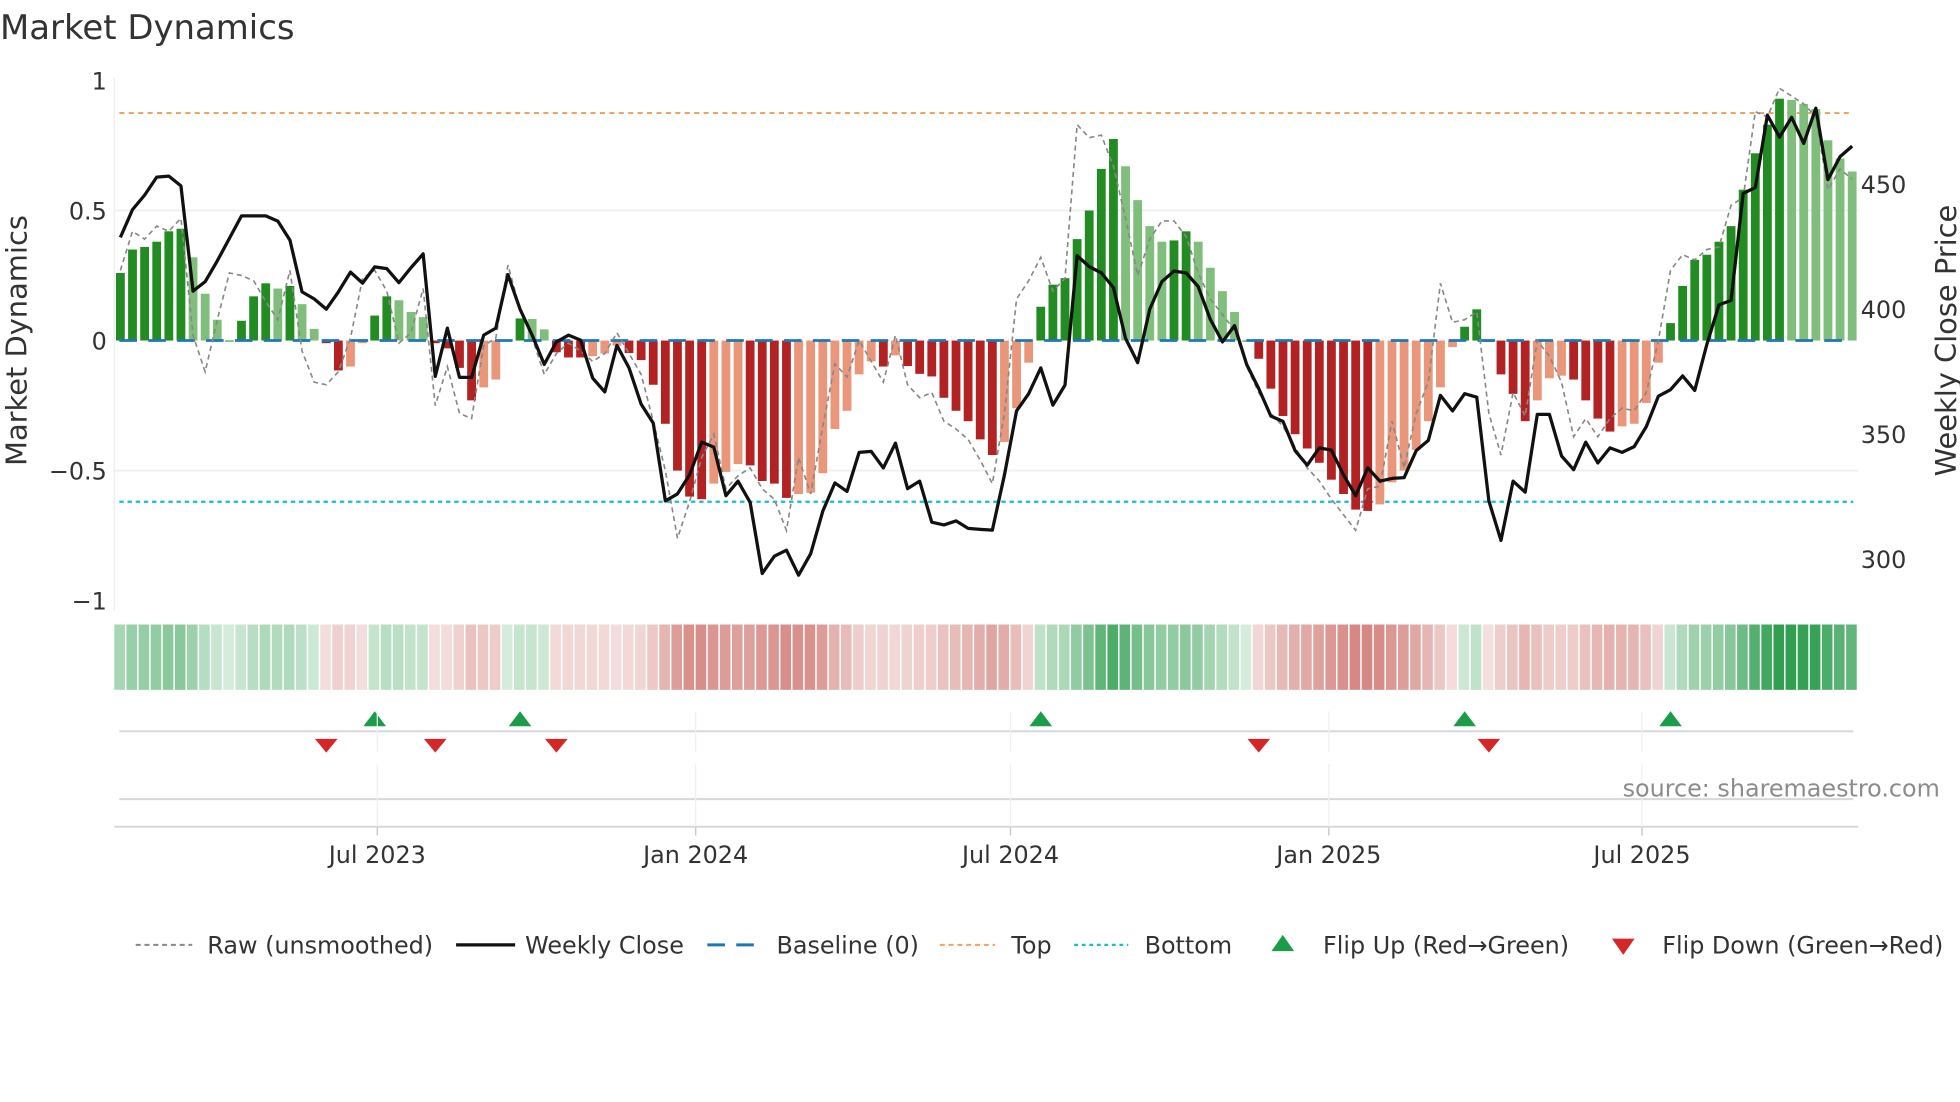 The width and height of the screenshot is (1960, 1102). What do you see at coordinates (320, 946) in the screenshot?
I see `legend-raw-label: Raw (unsmoothed)` at bounding box center [320, 946].